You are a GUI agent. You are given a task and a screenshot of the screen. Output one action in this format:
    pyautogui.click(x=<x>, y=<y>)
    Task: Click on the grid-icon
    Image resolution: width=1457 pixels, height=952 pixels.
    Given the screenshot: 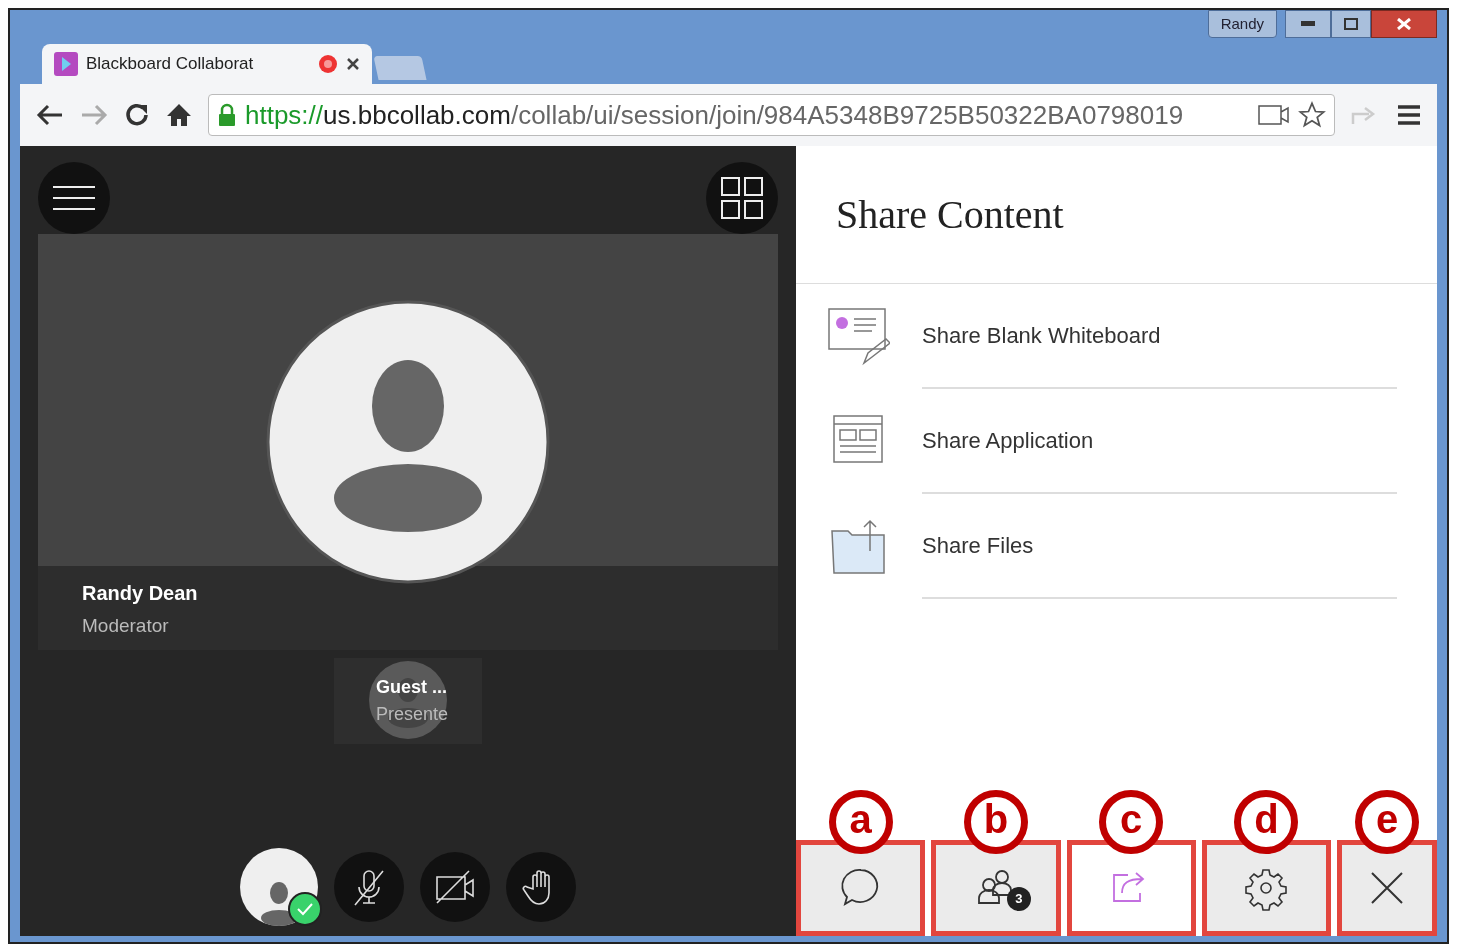 What is the action you would take?
    pyautogui.click(x=742, y=198)
    